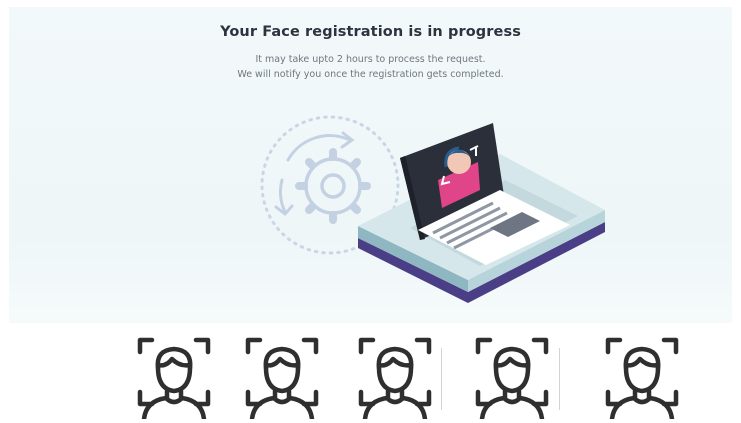 The height and width of the screenshot is (423, 741). What do you see at coordinates (481, 213) in the screenshot?
I see `laptop-icon` at bounding box center [481, 213].